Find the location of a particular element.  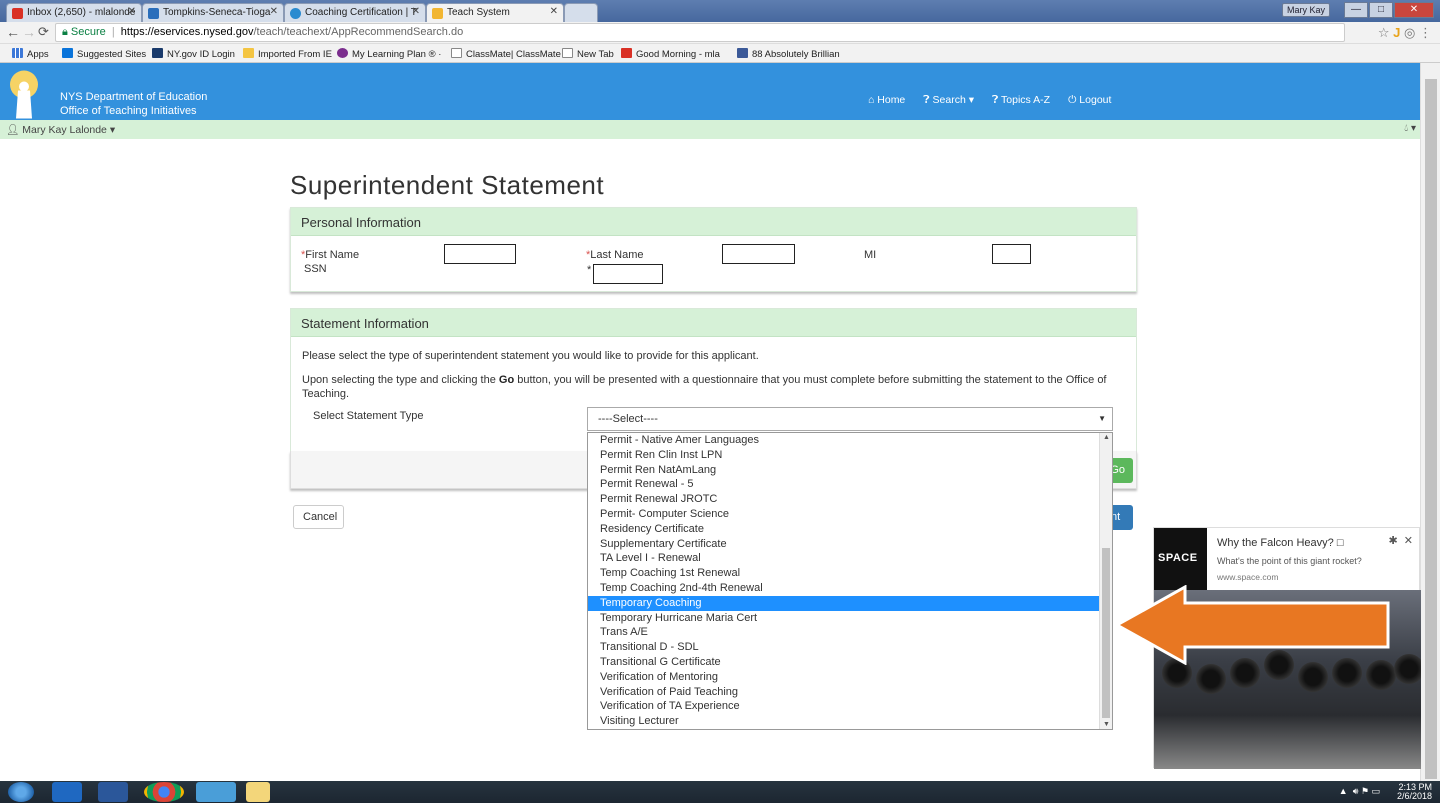

star-icon: ☆ is located at coordinates (1384, 32).